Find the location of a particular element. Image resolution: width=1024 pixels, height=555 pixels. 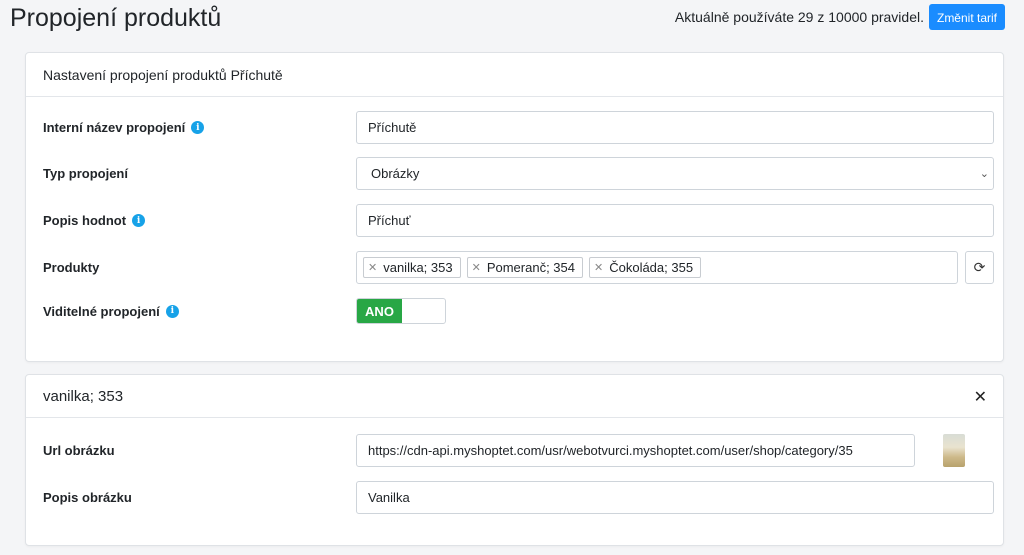

image-desc-input: Vanilka is located at coordinates (675, 497).